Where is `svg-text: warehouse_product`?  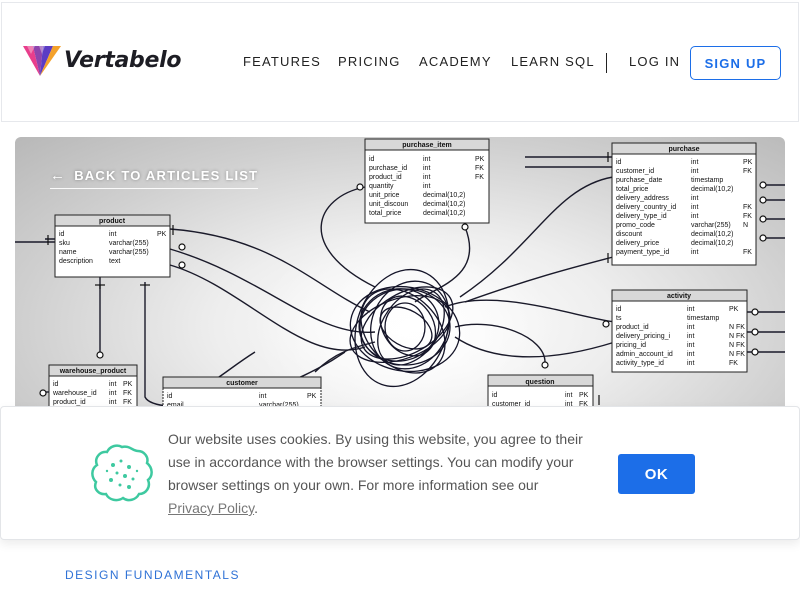 svg-text: warehouse_product is located at coordinates (93, 371).